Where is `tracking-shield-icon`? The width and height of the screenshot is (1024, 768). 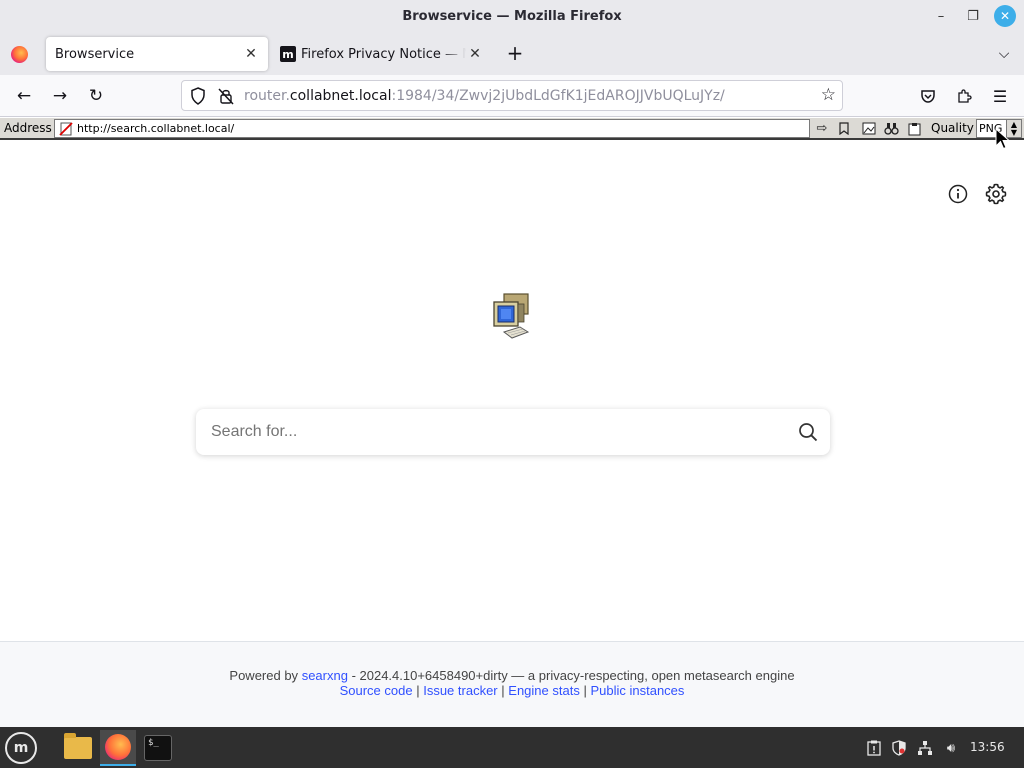
tracking-shield-icon is located at coordinates (198, 96).